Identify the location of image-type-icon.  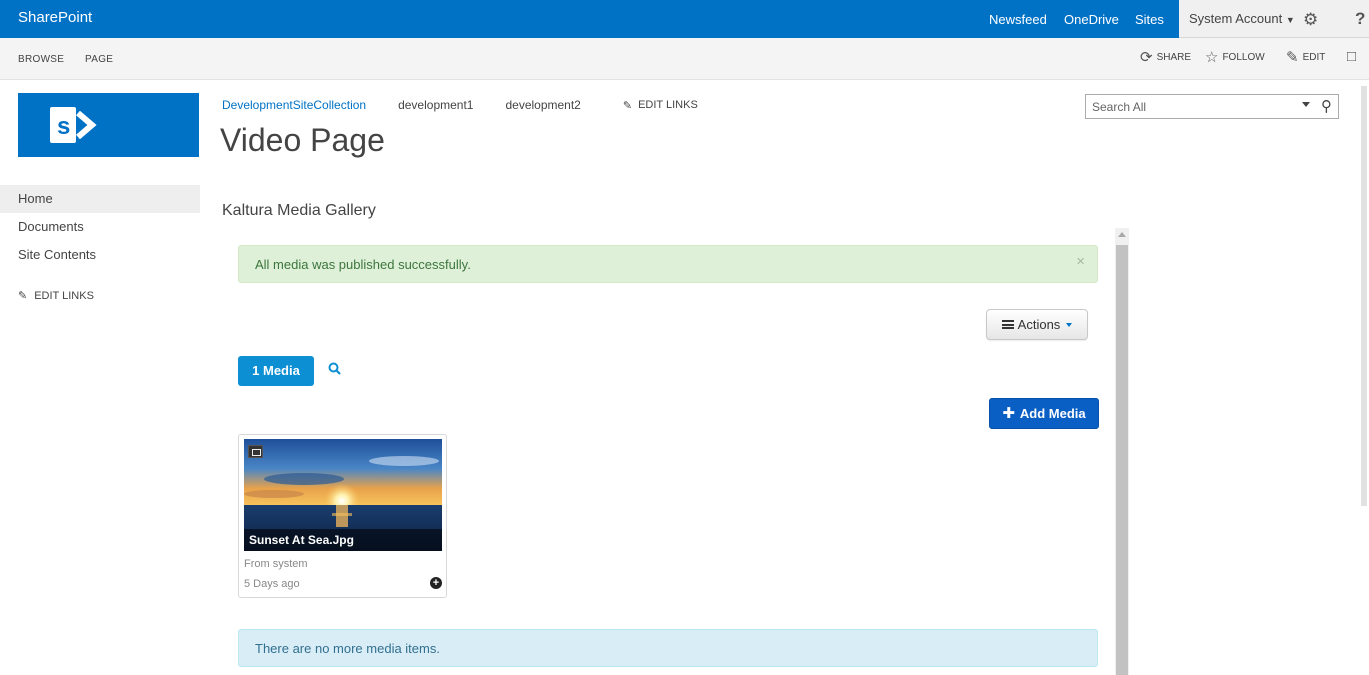
(255, 451).